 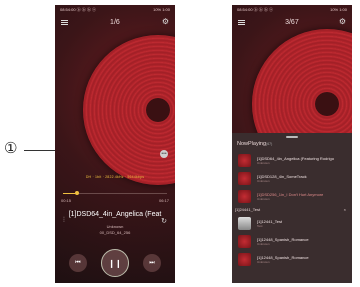 I want to click on queue-group-header: [1]24441_Test ×, so click(x=292, y=209).